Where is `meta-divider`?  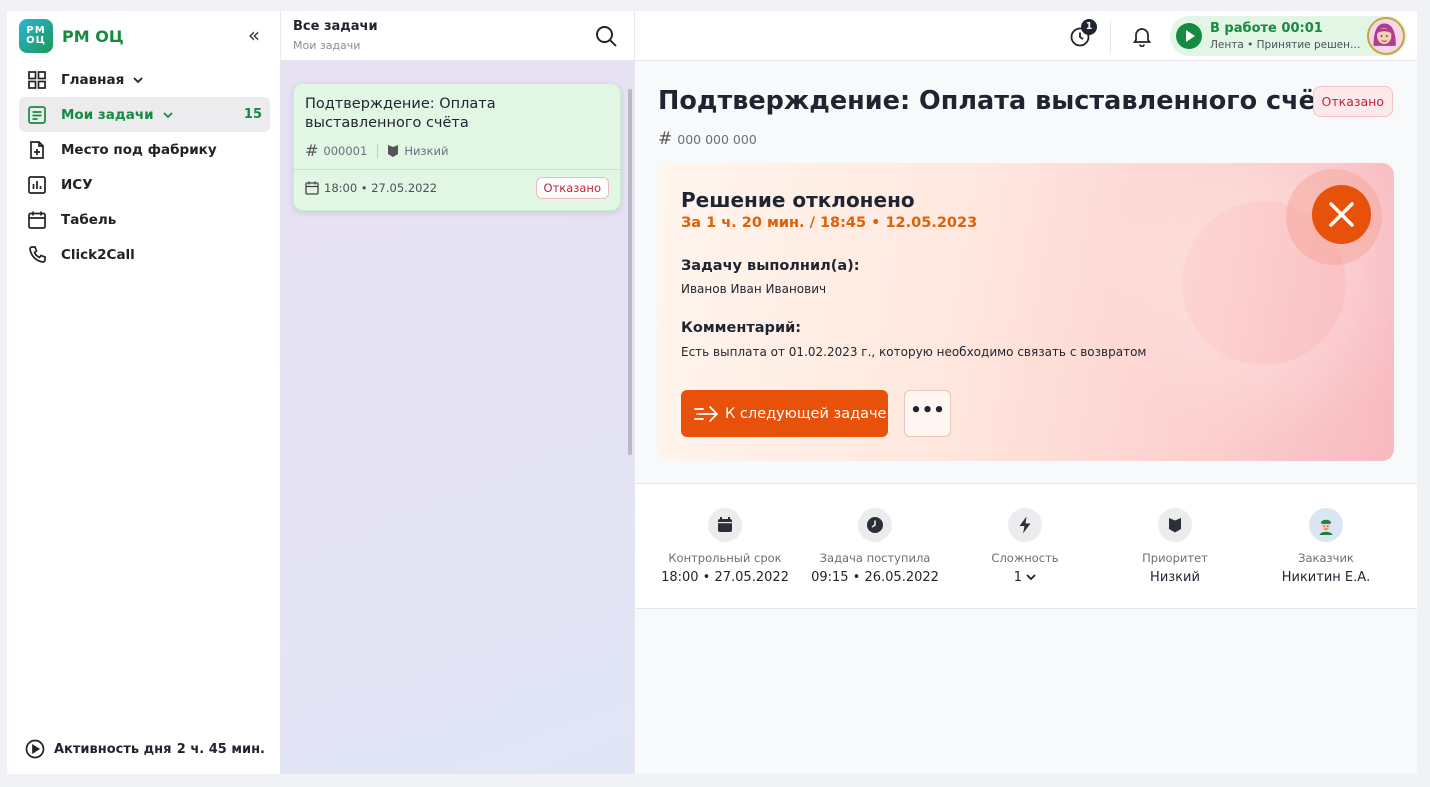 meta-divider is located at coordinates (378, 150).